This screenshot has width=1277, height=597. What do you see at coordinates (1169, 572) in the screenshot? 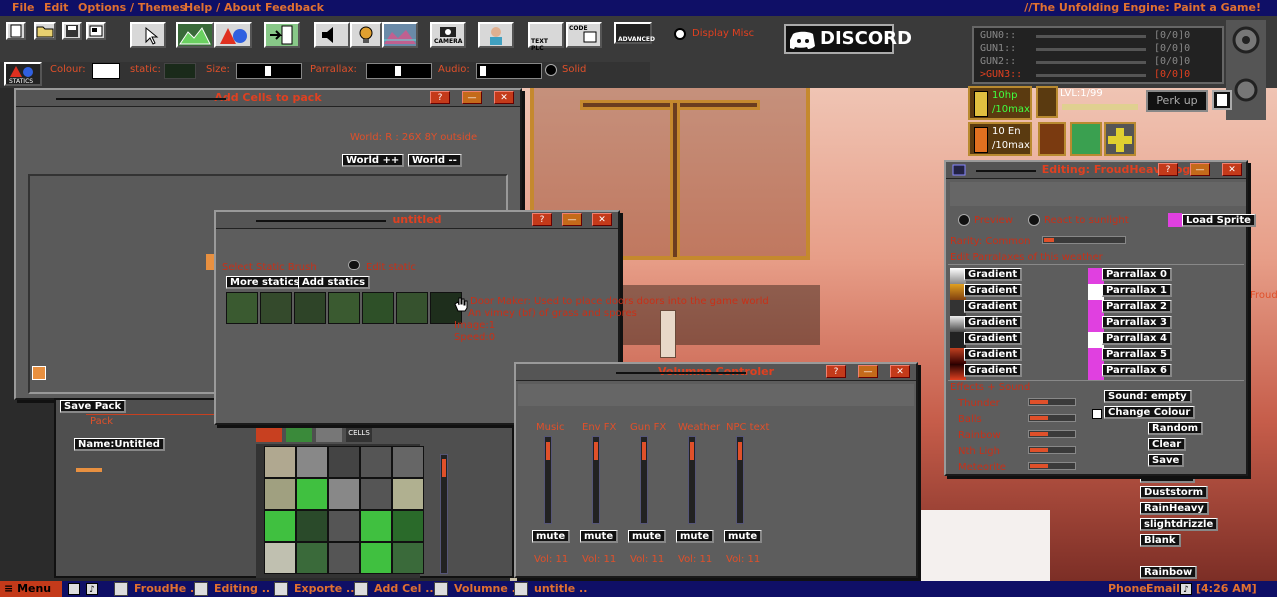
I see `weather-item-rainbow: Rainbow` at bounding box center [1169, 572].